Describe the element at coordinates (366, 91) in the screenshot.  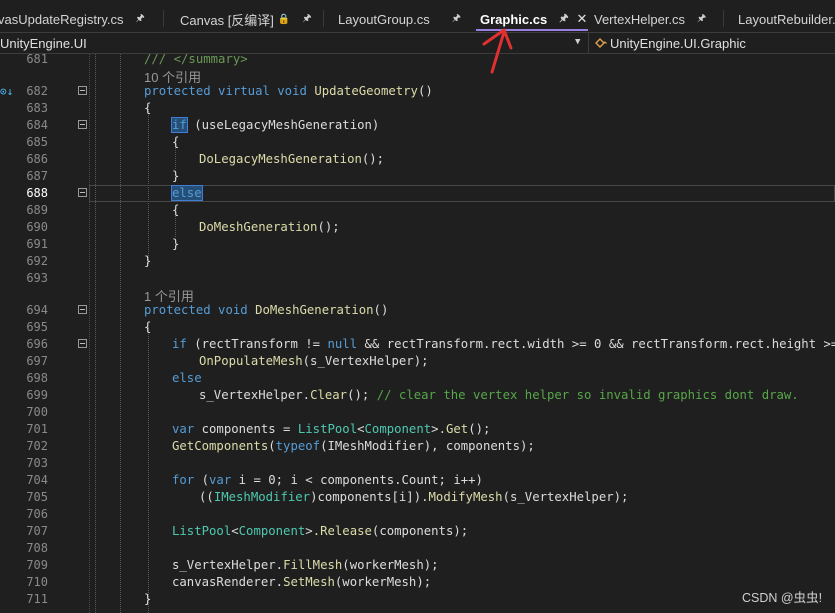
I see `method-name: UpdateGeometry` at that location.